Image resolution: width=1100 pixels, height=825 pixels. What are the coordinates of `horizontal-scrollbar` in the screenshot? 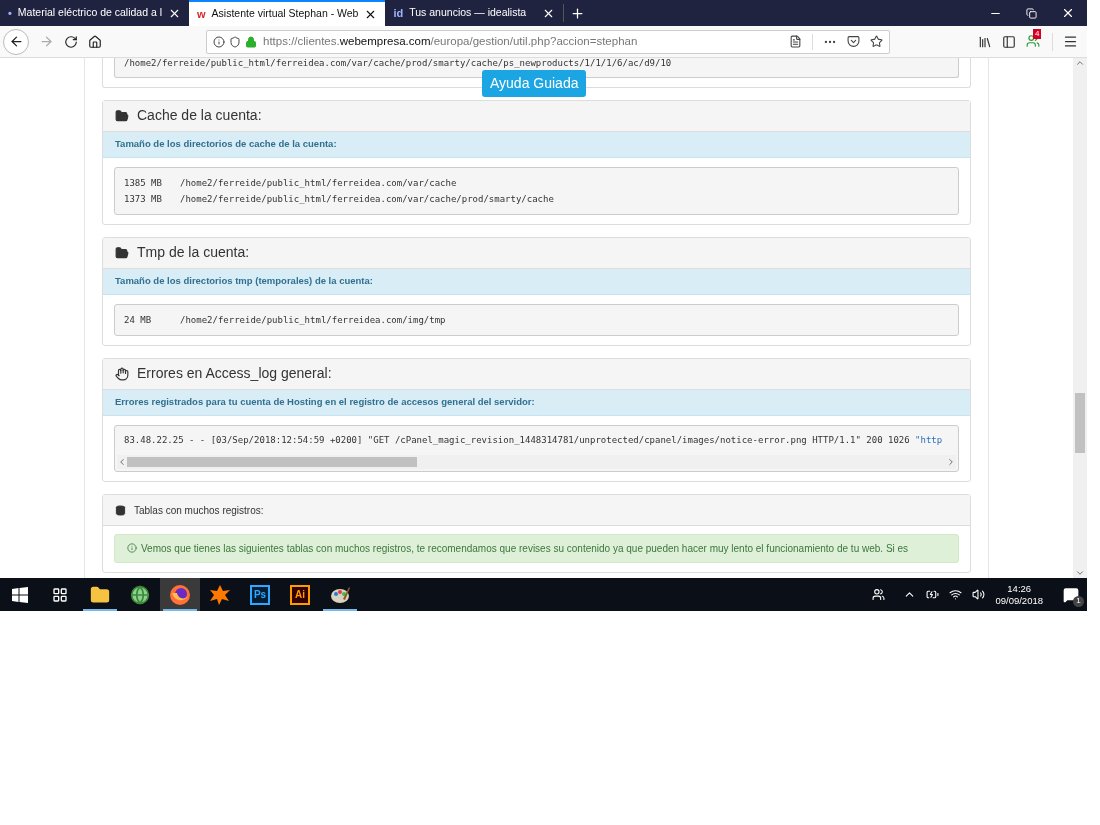 It's located at (536, 462).